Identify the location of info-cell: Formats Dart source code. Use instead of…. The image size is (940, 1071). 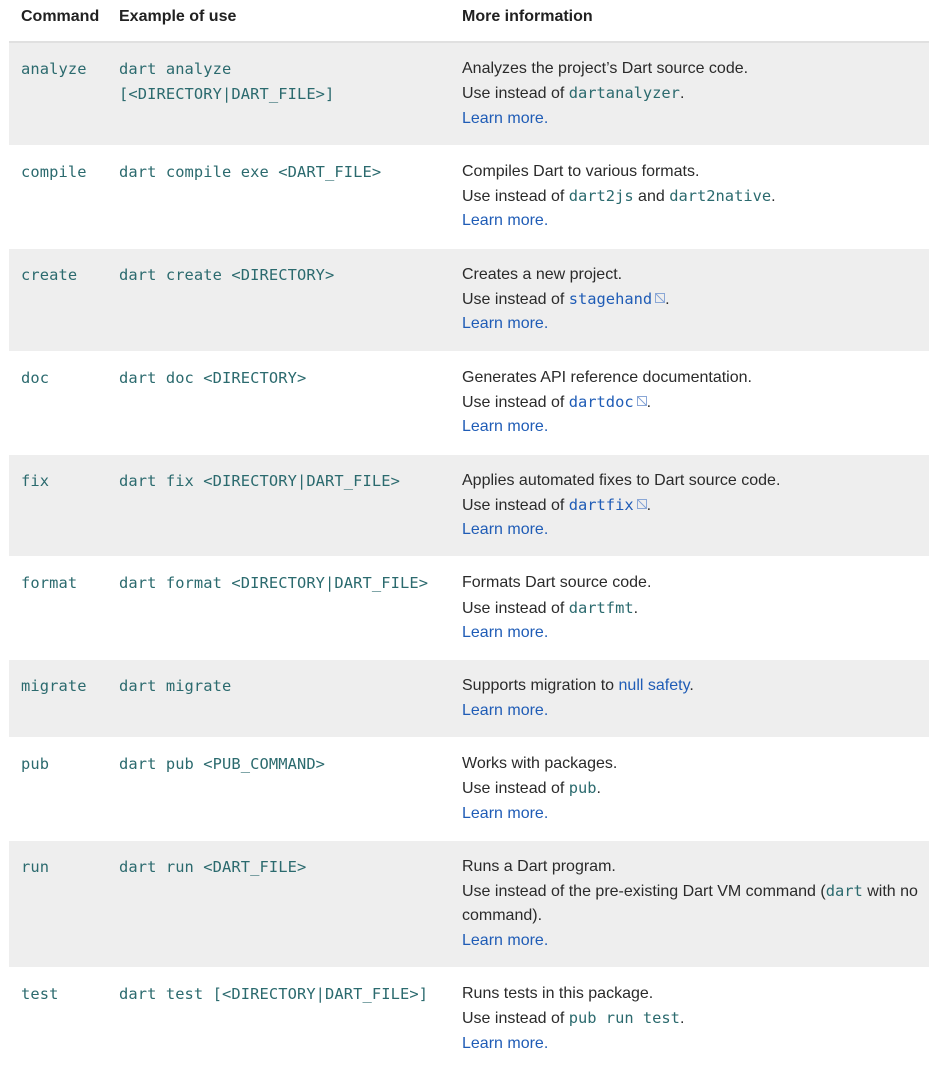
(689, 608).